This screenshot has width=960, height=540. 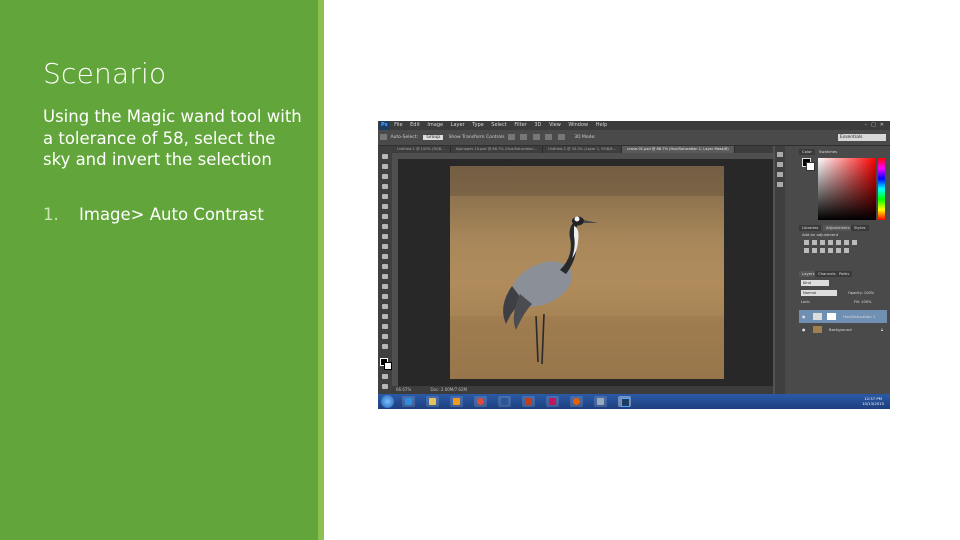 I want to click on opacity-field: Opacity: 100%, so click(x=861, y=293).